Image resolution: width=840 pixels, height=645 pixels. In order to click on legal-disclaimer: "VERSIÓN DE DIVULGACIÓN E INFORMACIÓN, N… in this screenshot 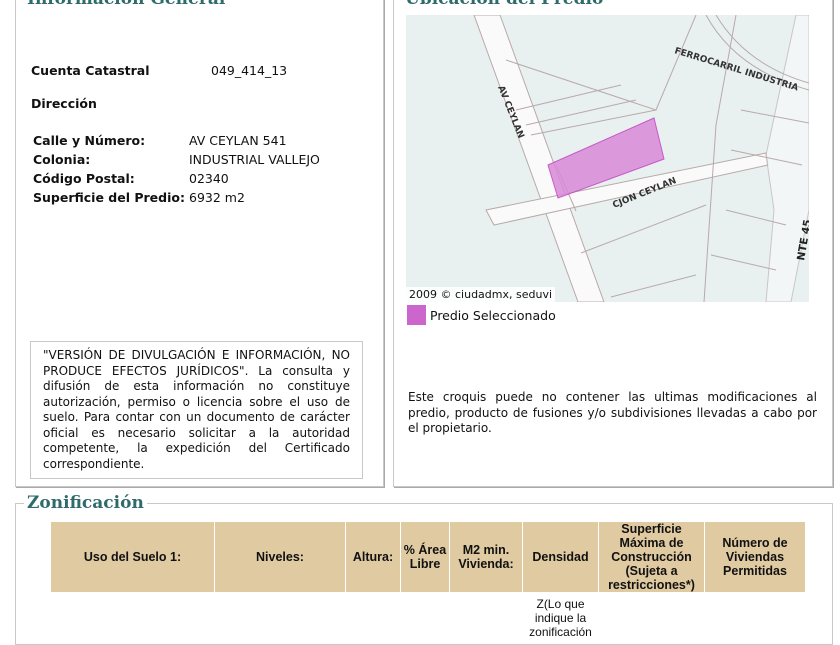, I will do `click(196, 410)`.